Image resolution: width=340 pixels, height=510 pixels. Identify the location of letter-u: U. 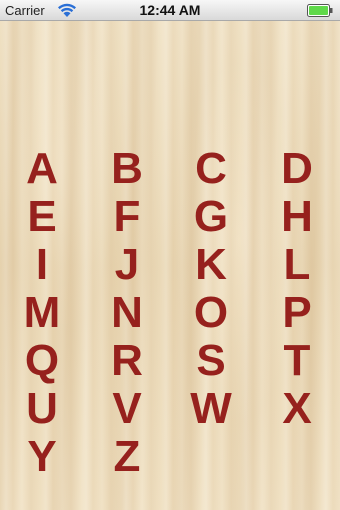
(42, 409).